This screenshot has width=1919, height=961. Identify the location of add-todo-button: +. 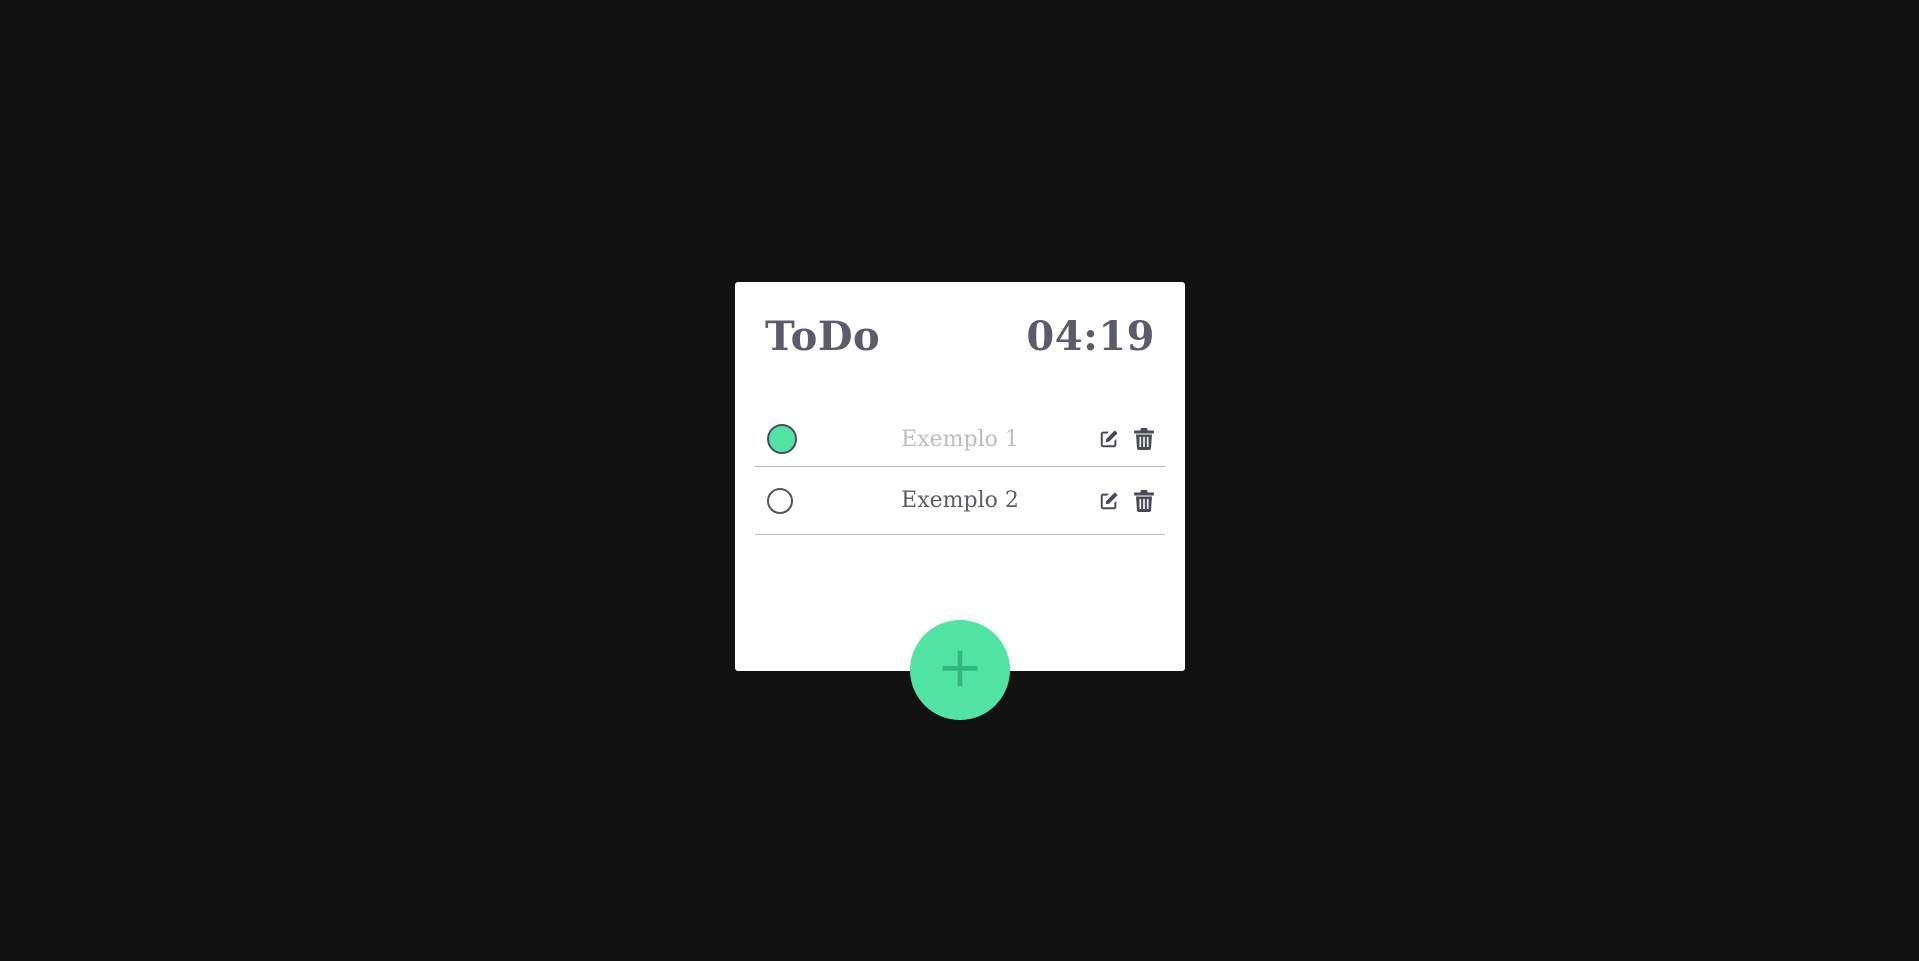
(960, 670).